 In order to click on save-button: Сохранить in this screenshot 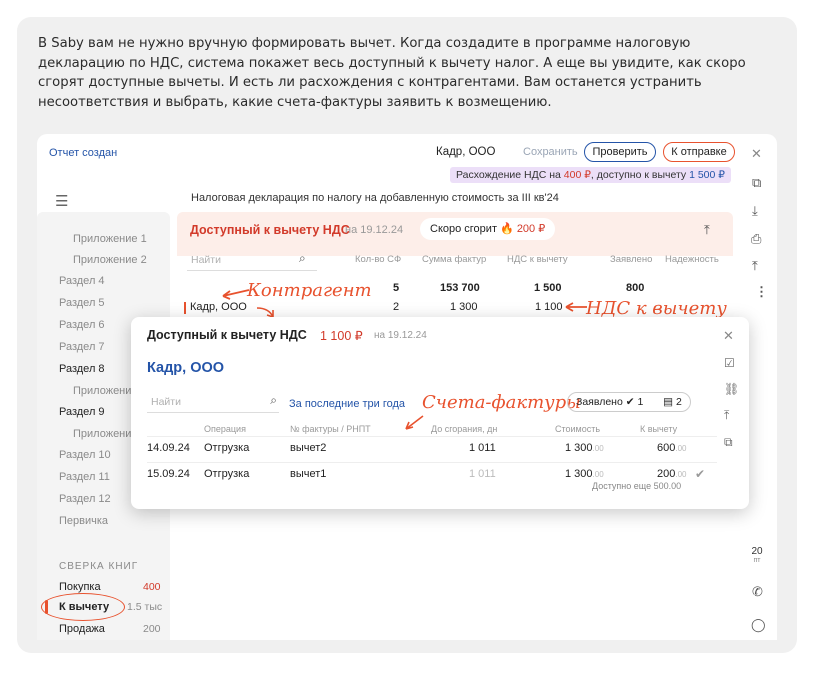, I will do `click(550, 152)`.